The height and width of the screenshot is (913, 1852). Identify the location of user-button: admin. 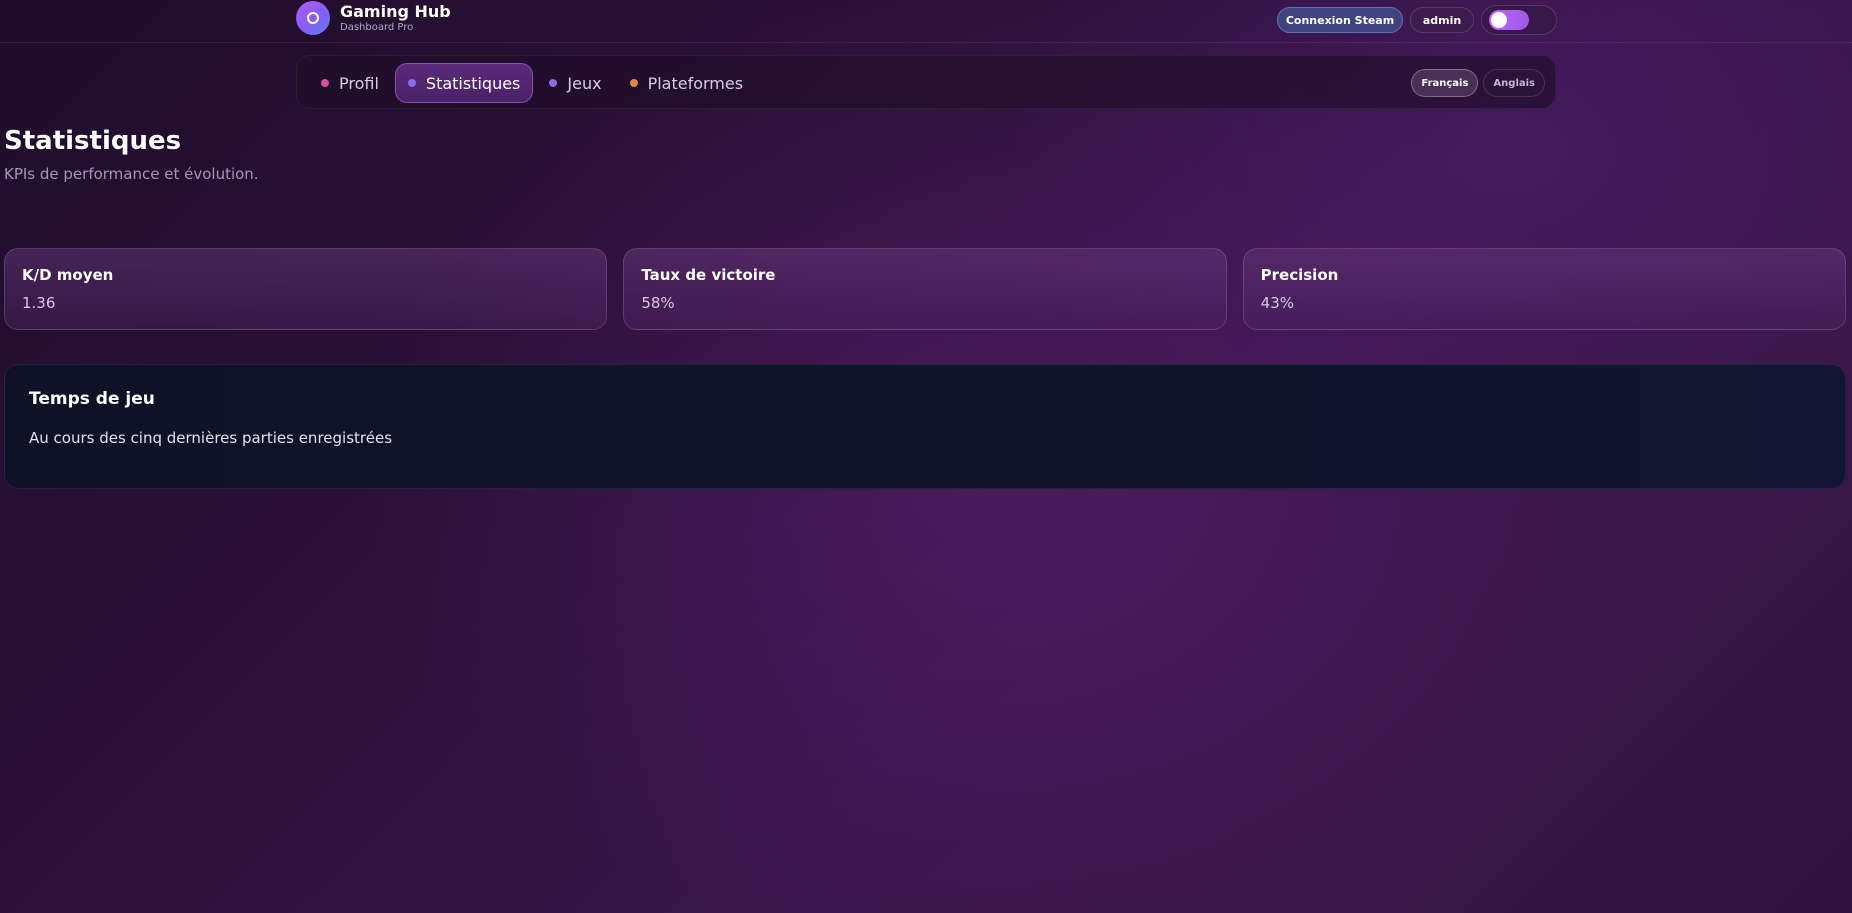
(1442, 20).